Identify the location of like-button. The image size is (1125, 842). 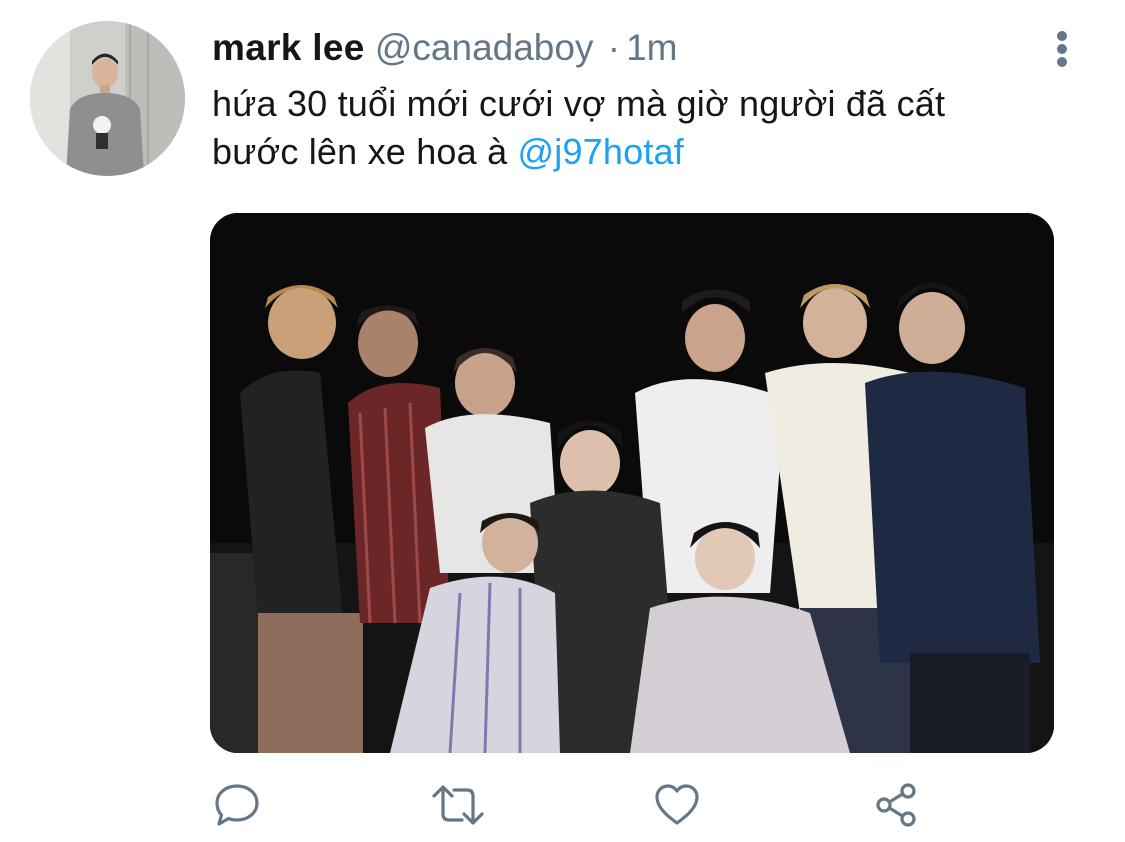
(677, 805).